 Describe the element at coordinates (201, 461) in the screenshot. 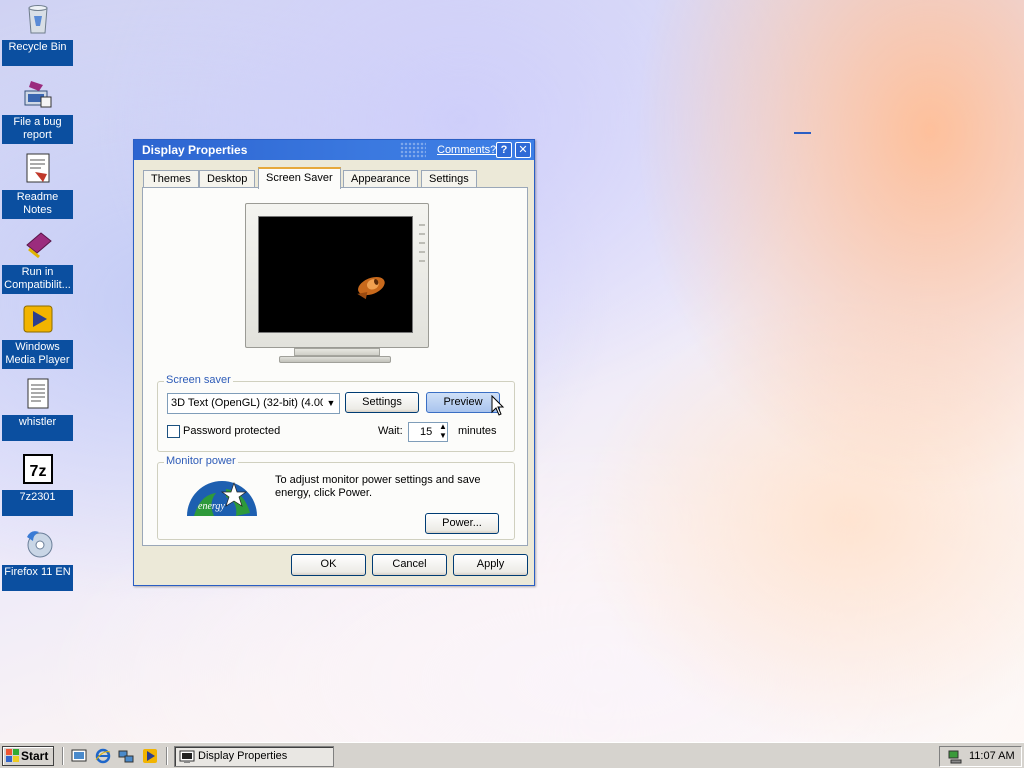

I see `monitor-power-group-title: Monitor power` at that location.